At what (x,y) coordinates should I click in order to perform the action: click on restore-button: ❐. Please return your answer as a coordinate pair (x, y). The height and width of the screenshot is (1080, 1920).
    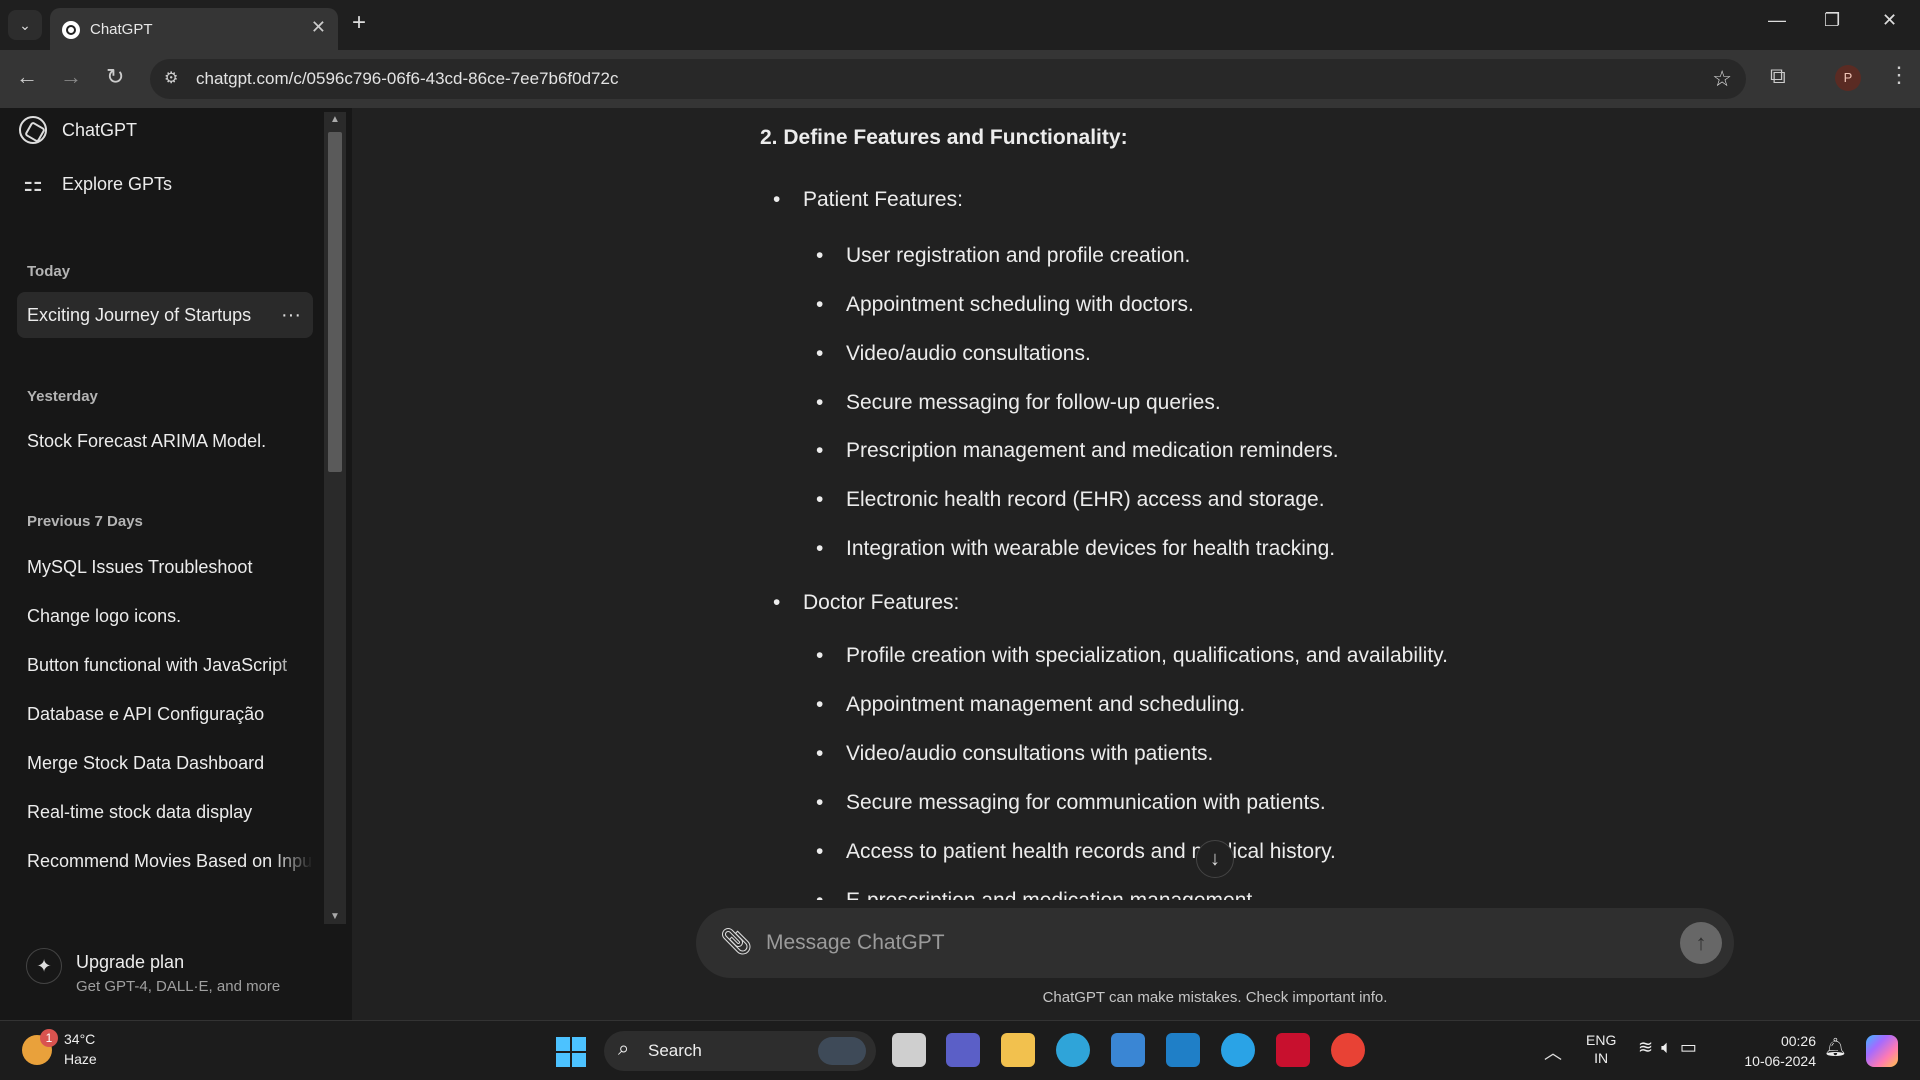
    Looking at the image, I should click on (1832, 20).